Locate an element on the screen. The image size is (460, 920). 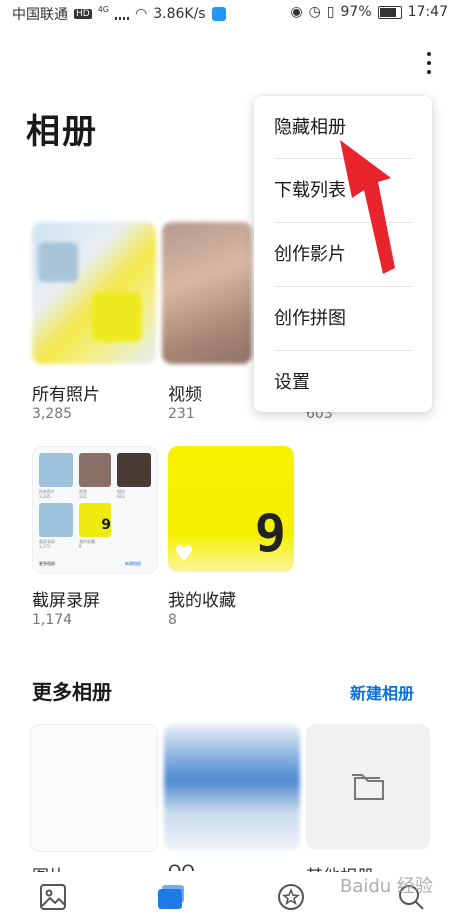
album-name: 所有照片 is located at coordinates (66, 395).